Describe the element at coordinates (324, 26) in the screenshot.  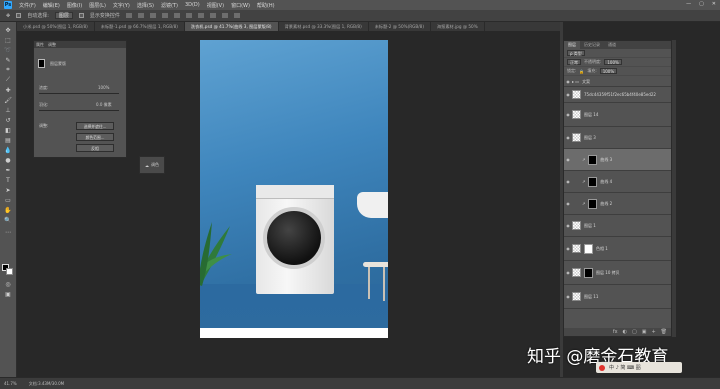
I see `doc-tab: 背景素材.psd @ 33.3%(图层 1, RGB/8)` at that location.